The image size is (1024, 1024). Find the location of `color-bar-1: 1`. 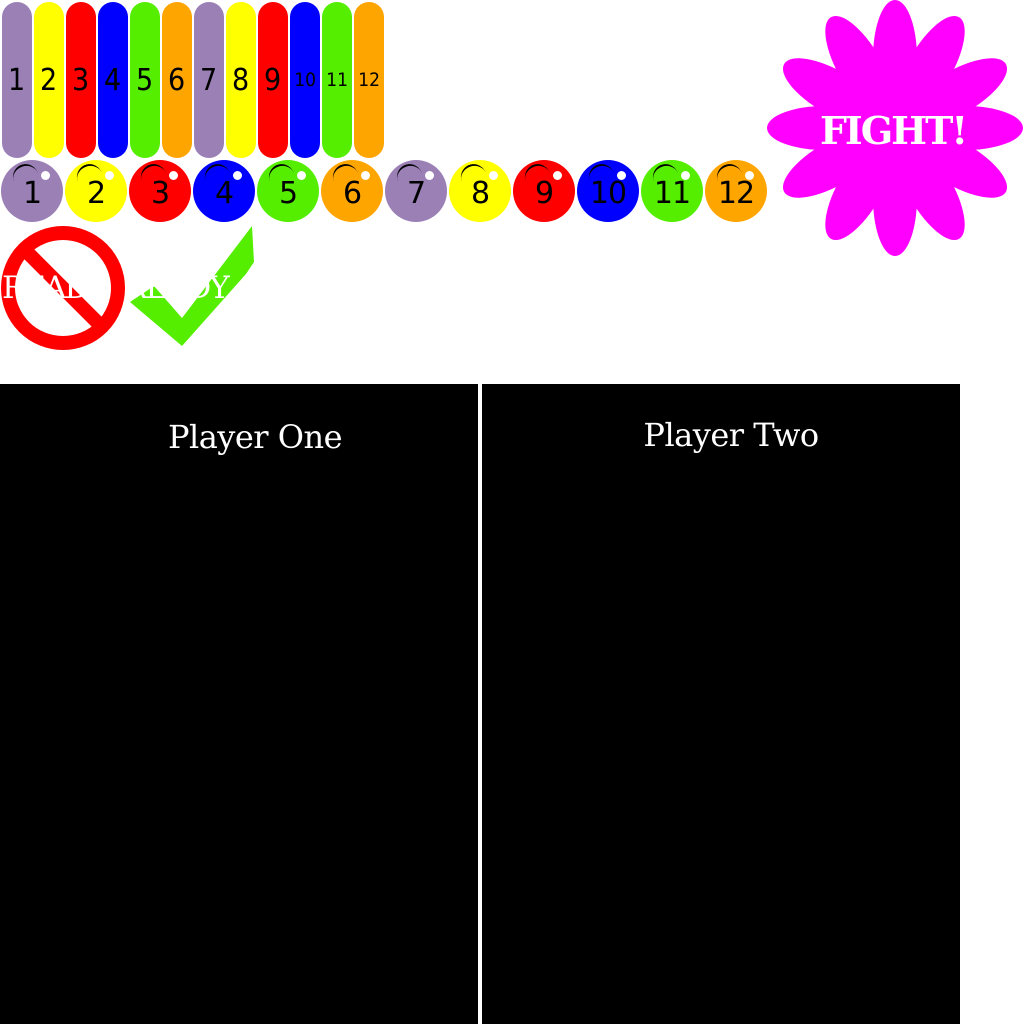

color-bar-1: 1 is located at coordinates (17, 80).